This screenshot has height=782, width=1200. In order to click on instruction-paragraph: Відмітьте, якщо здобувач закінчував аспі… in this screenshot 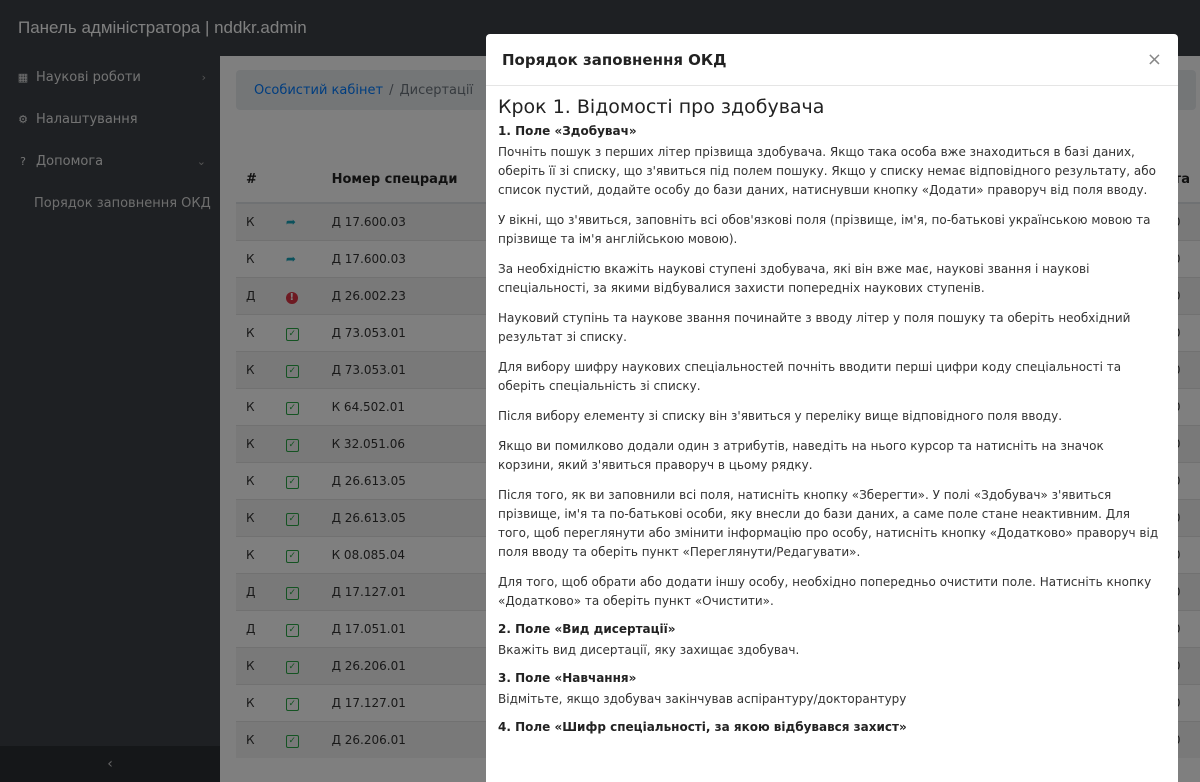, I will do `click(702, 699)`.